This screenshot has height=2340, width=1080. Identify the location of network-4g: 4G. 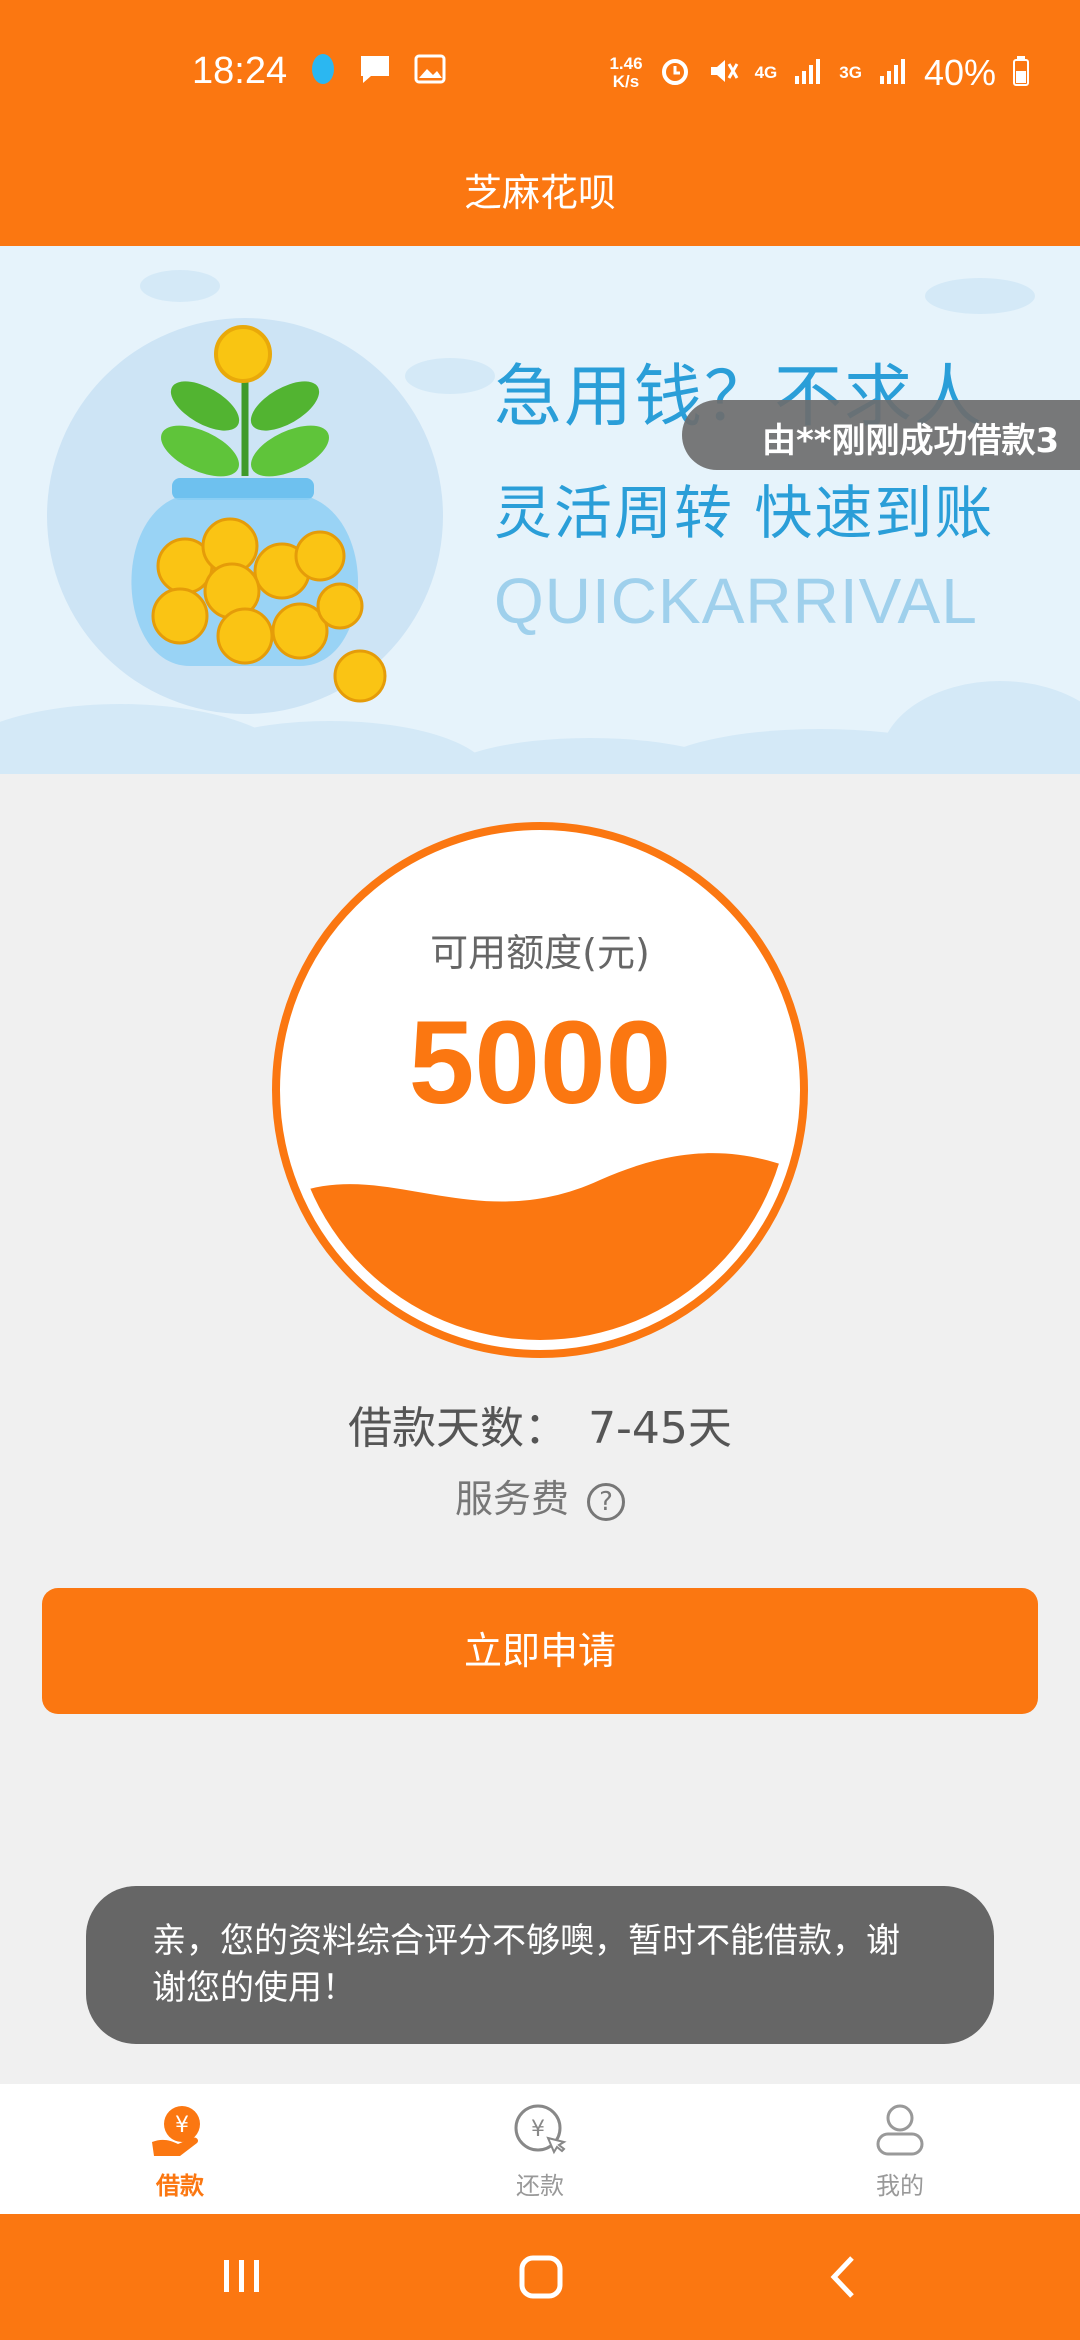
(766, 72).